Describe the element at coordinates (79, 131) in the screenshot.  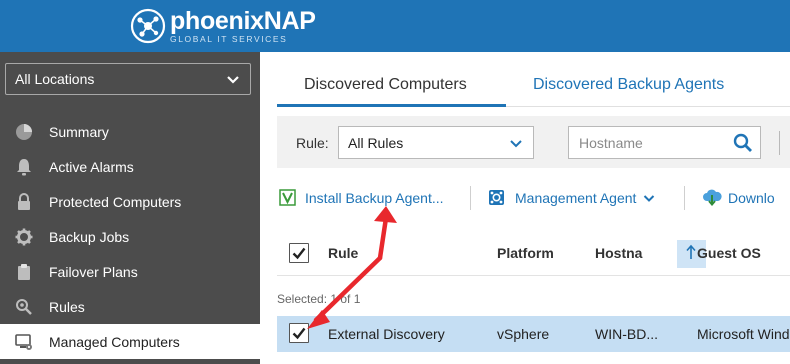
I see `sidebar-item-label: Summary` at that location.